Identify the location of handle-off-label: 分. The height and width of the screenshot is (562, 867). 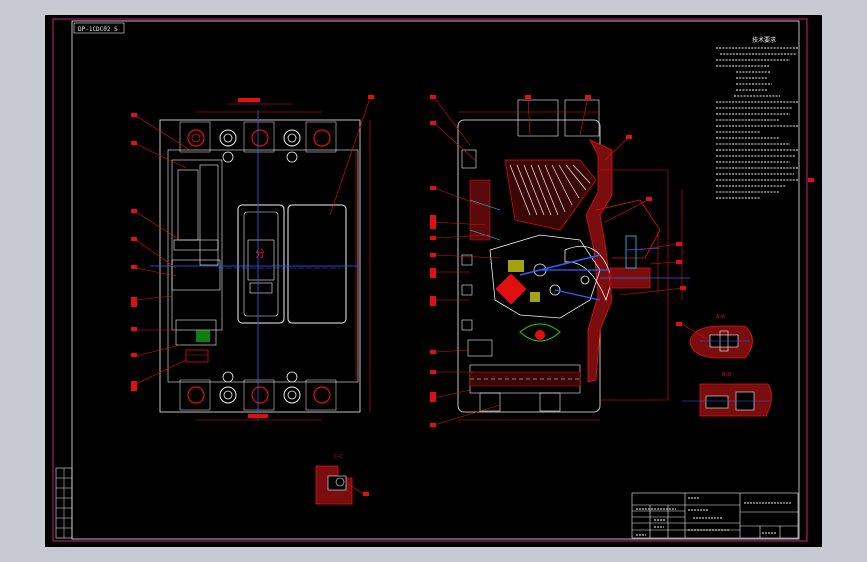
(260, 254).